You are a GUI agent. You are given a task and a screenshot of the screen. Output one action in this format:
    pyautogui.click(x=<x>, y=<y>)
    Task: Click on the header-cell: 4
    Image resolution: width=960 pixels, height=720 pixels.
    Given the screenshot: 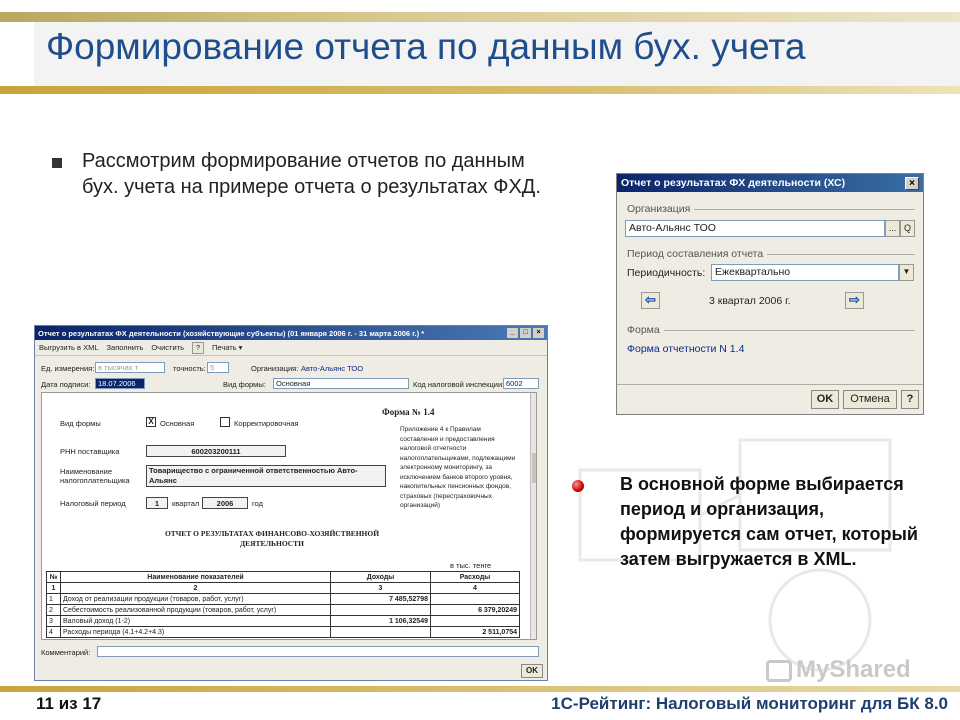 What is the action you would take?
    pyautogui.click(x=475, y=588)
    